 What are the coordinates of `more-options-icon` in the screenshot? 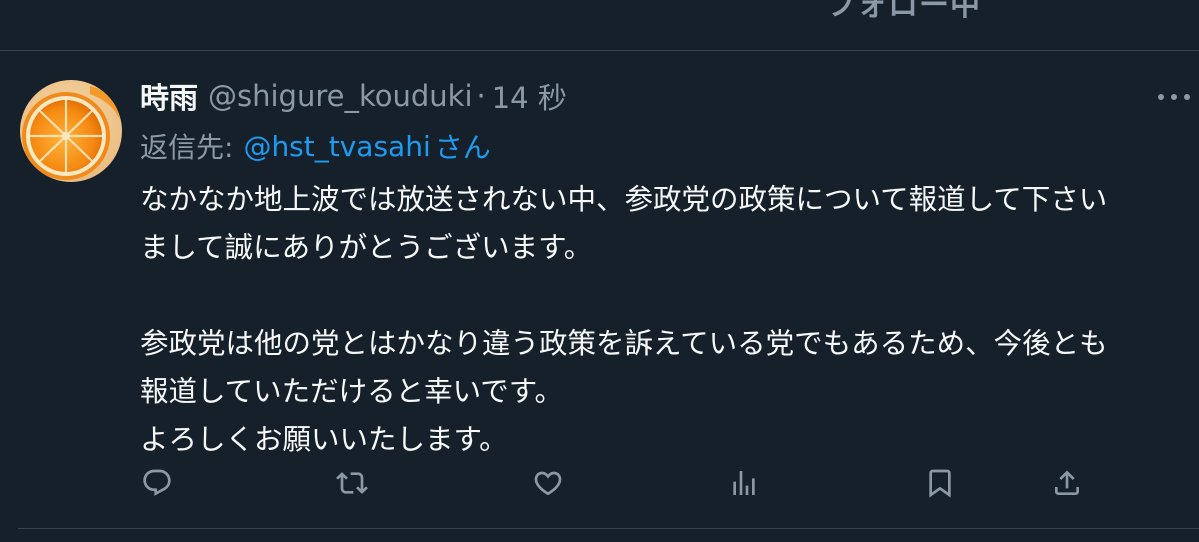 It's located at (1174, 97).